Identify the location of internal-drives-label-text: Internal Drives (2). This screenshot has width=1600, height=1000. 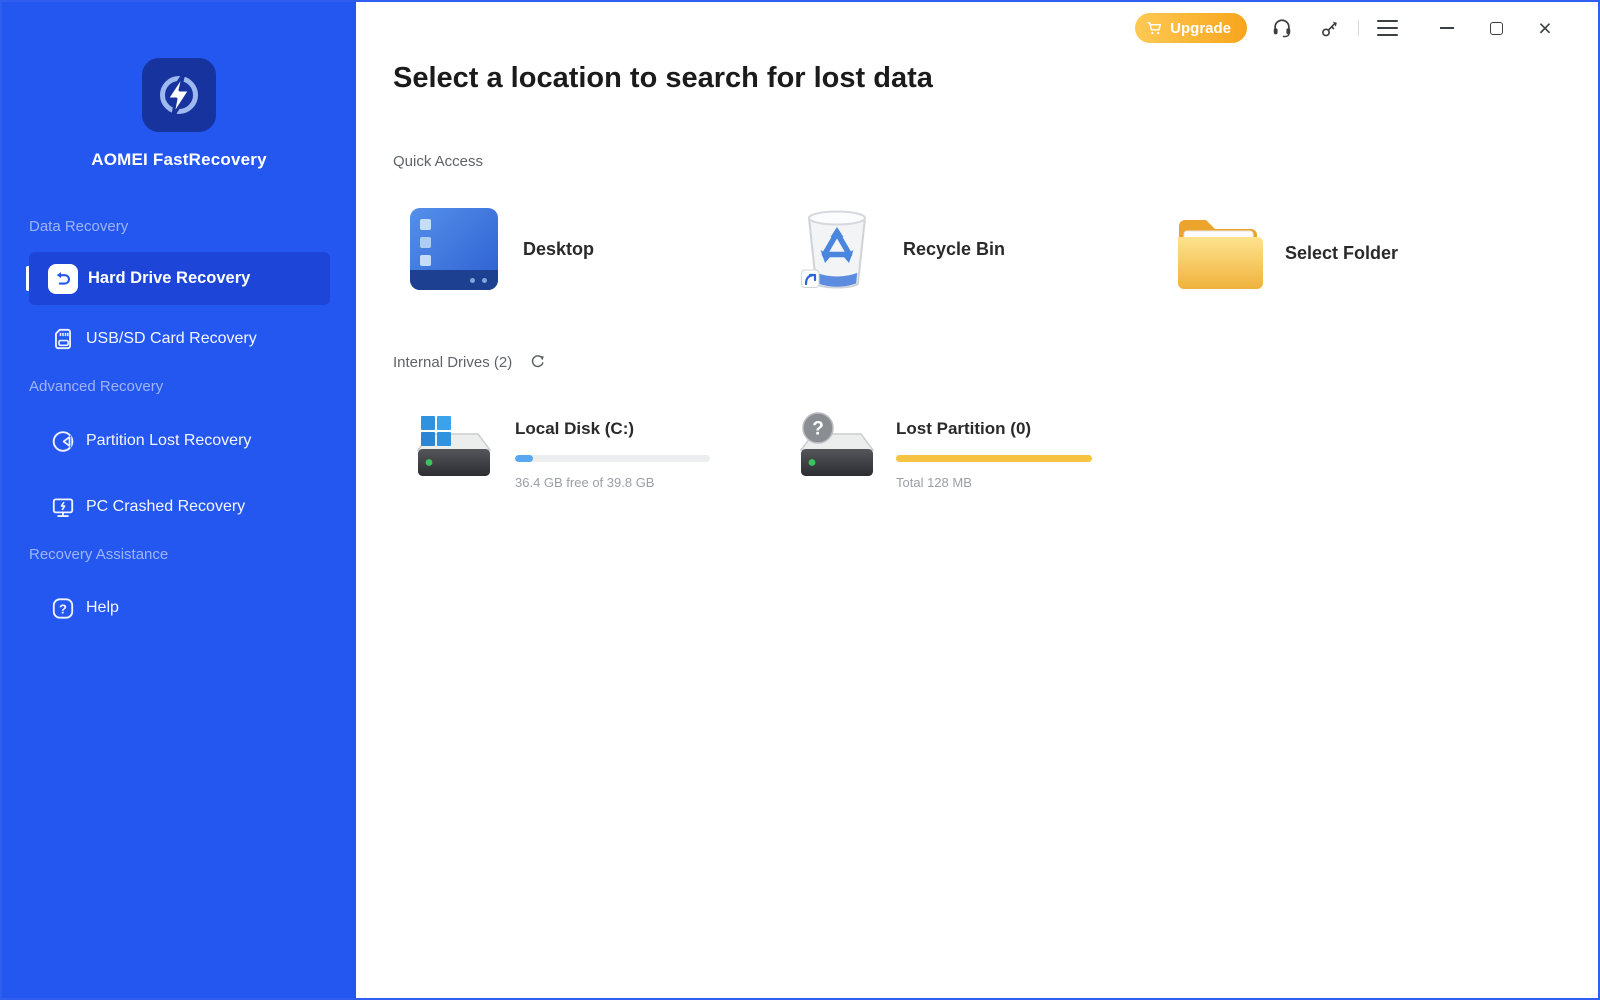
(453, 362).